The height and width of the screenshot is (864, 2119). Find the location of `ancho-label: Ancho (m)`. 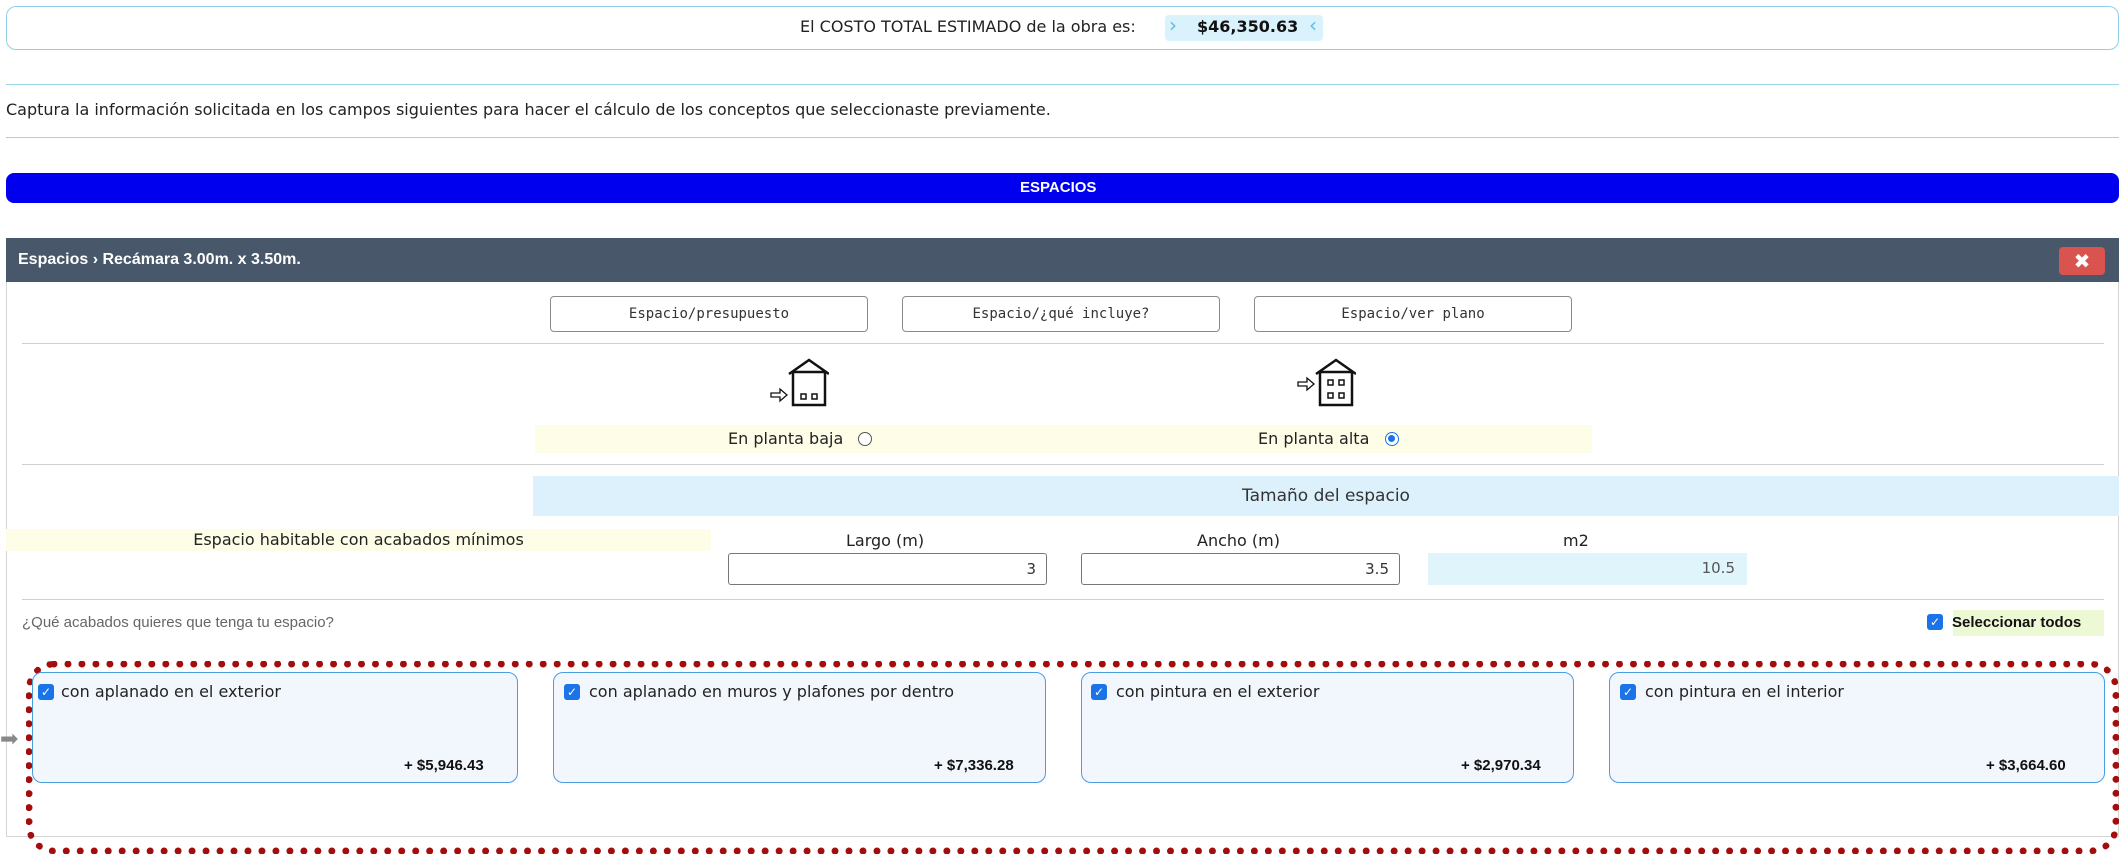

ancho-label: Ancho (m) is located at coordinates (1238, 540).